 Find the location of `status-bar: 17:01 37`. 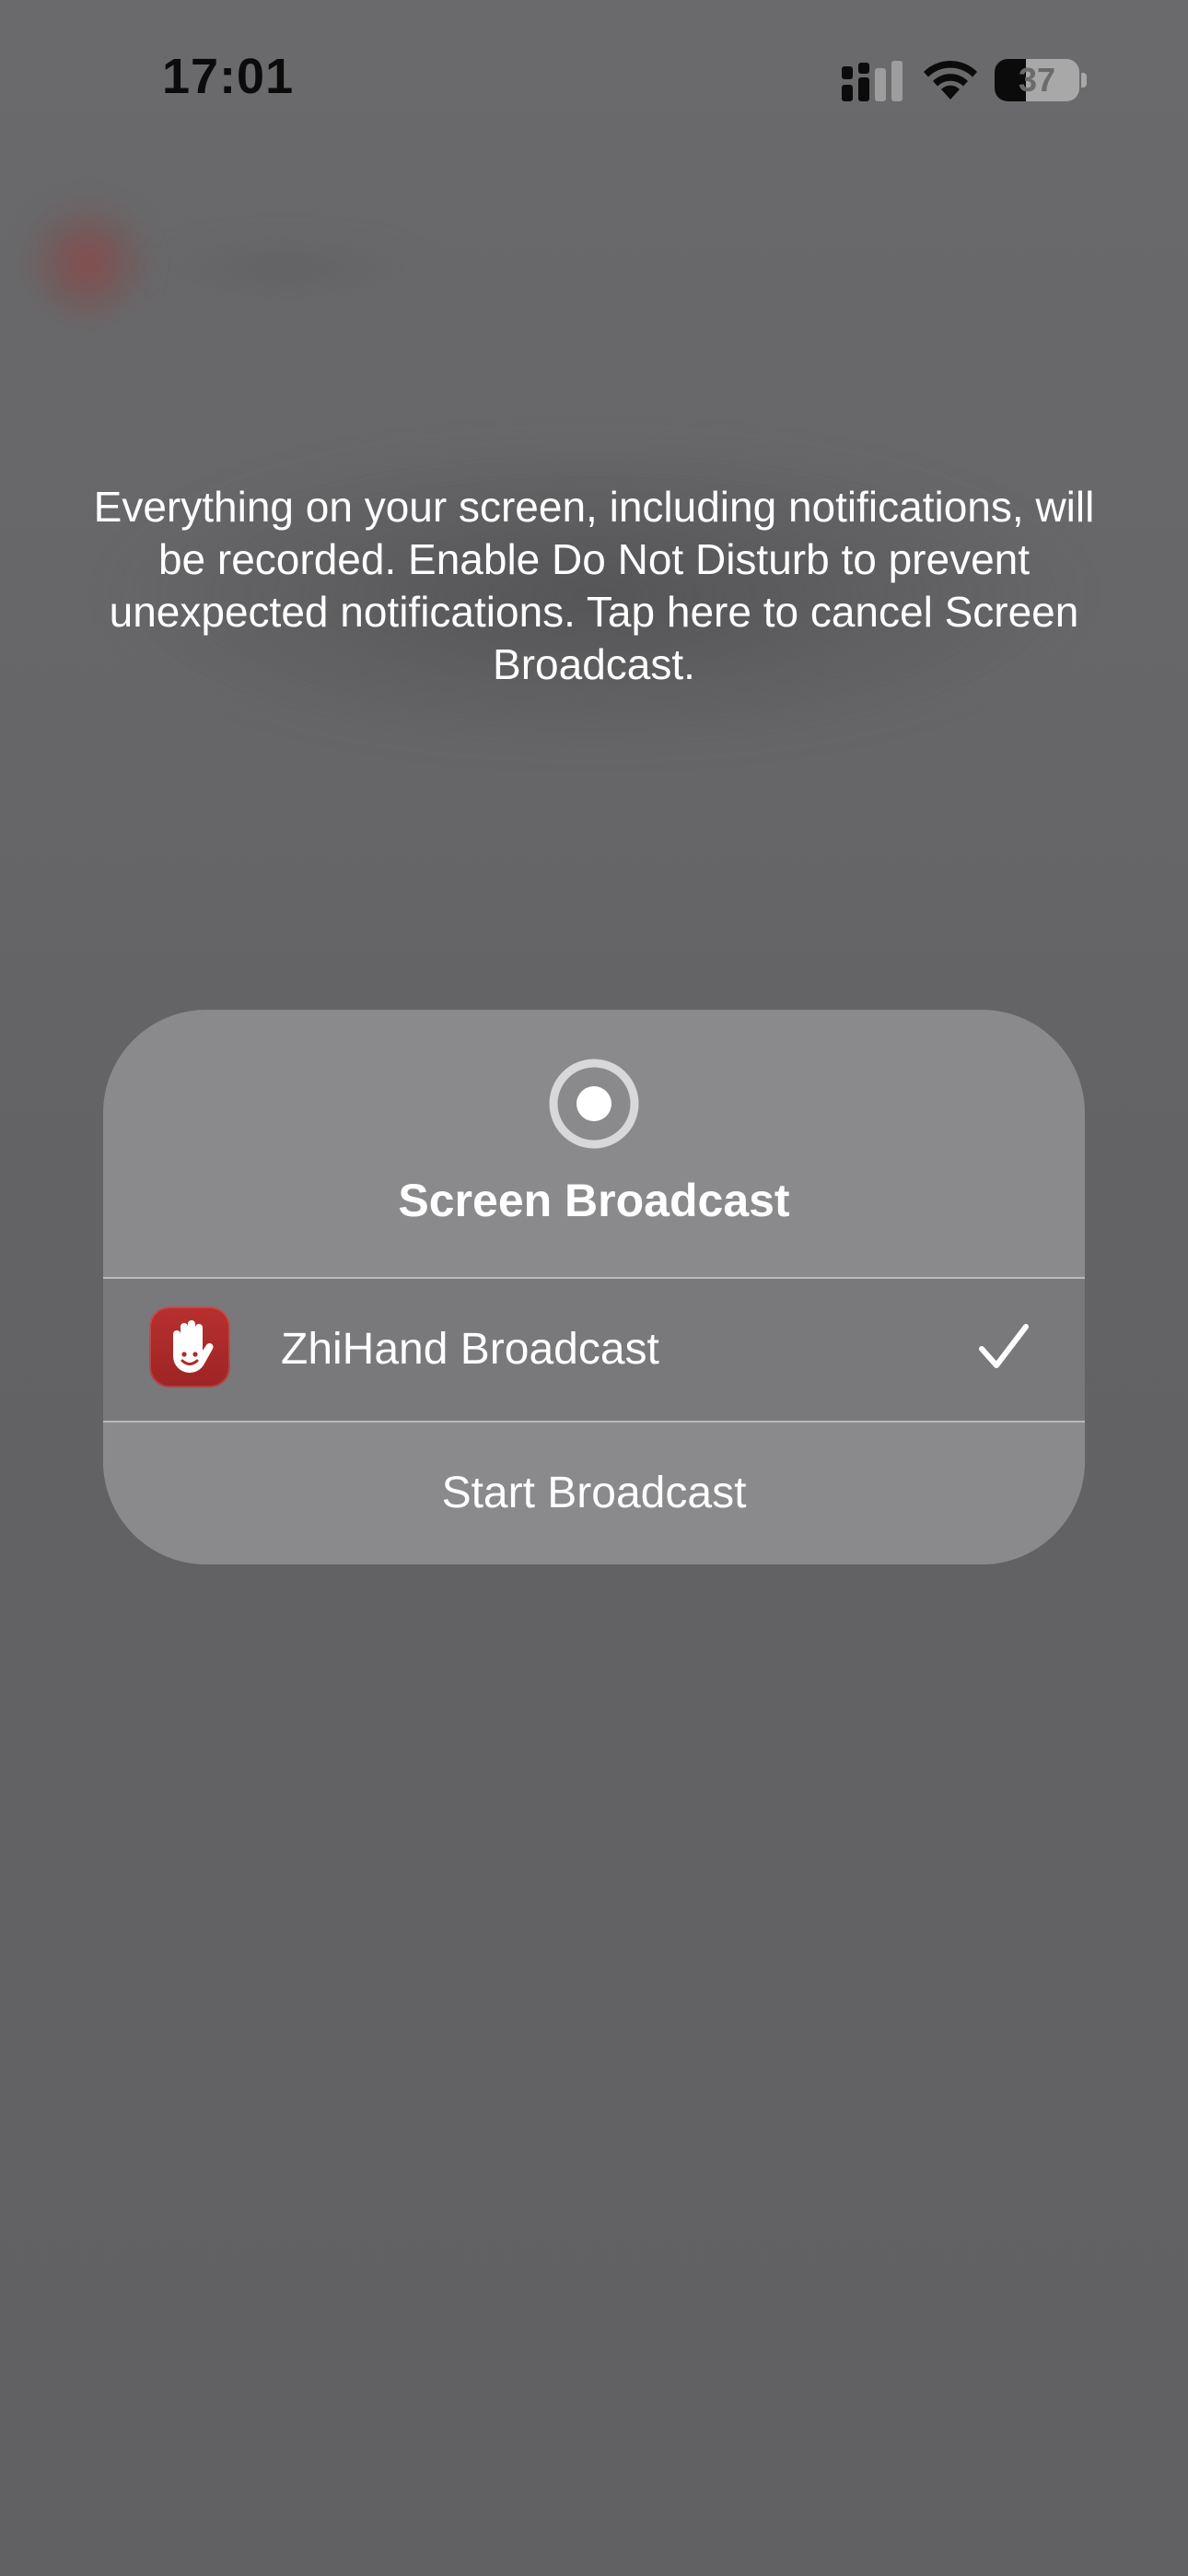

status-bar: 17:01 37 is located at coordinates (594, 78).